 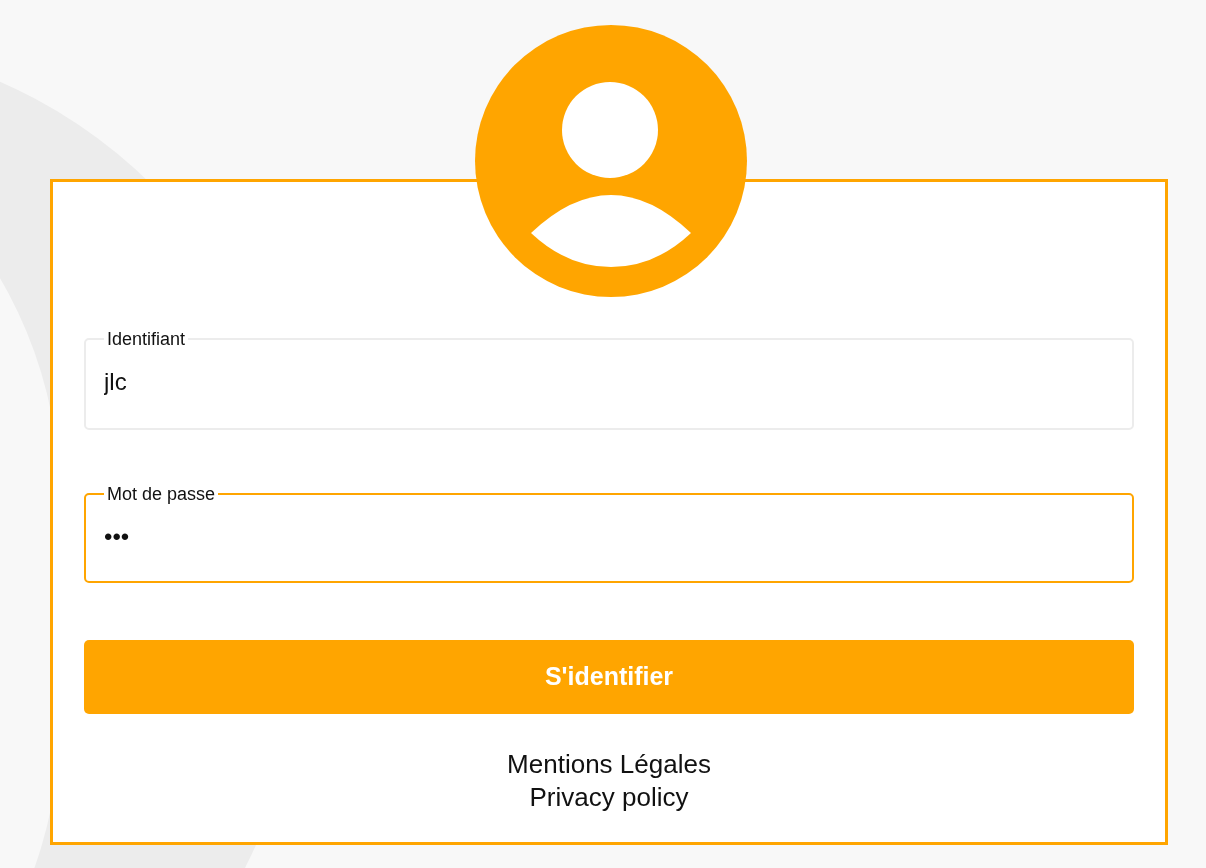 I want to click on field-label: Identifiant, so click(x=146, y=339).